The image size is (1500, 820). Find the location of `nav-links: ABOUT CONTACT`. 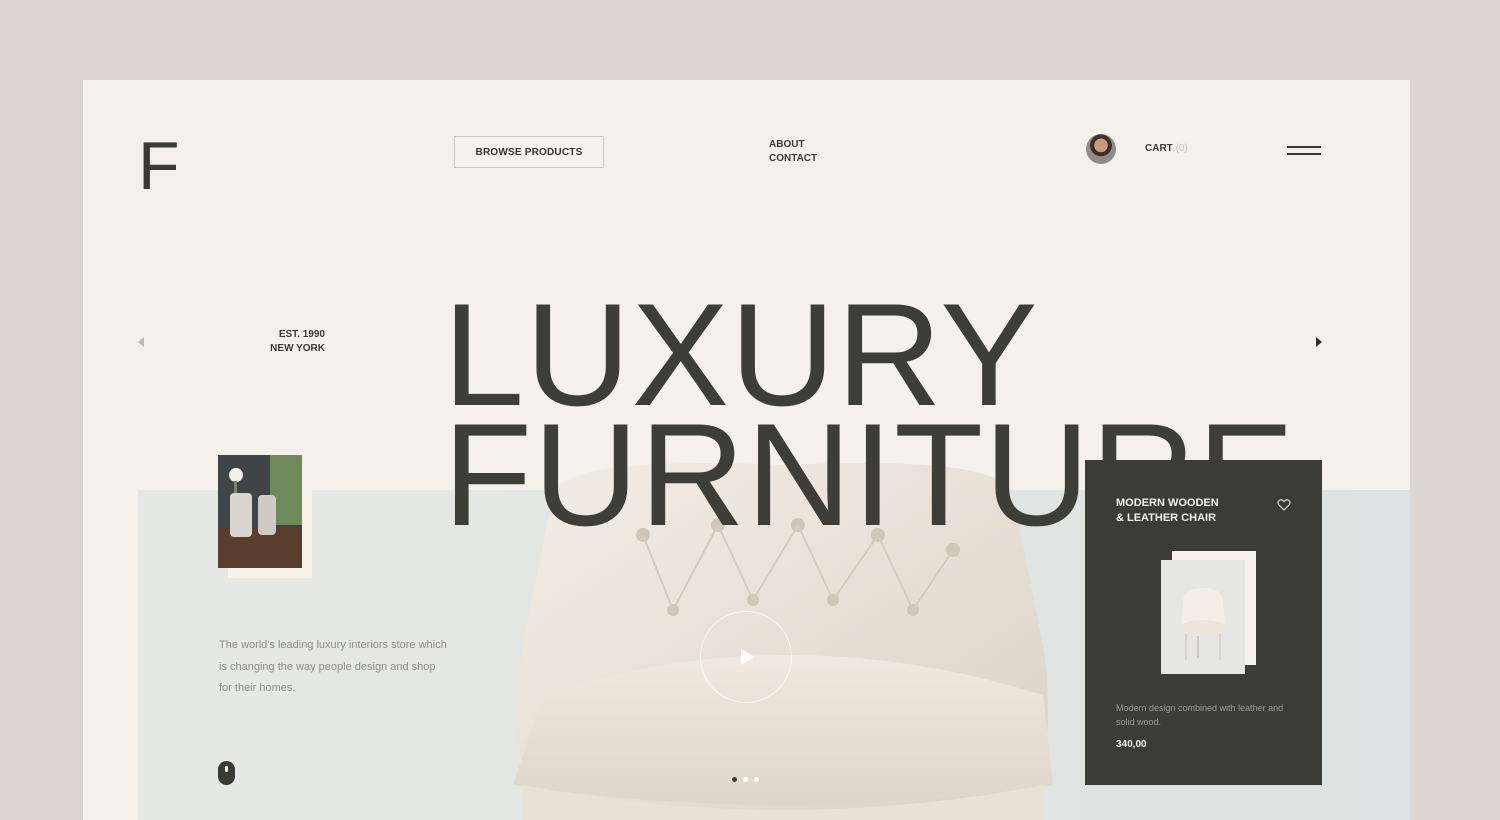

nav-links: ABOUT CONTACT is located at coordinates (793, 152).